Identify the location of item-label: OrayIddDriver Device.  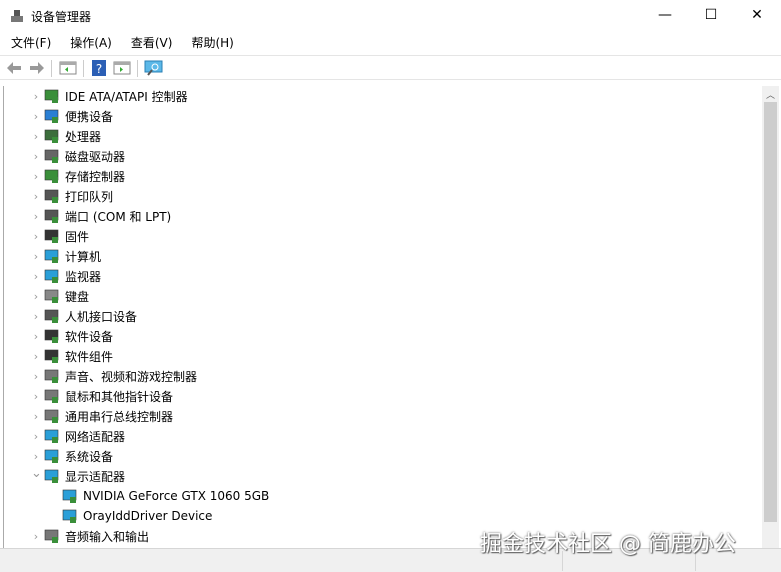
(148, 516).